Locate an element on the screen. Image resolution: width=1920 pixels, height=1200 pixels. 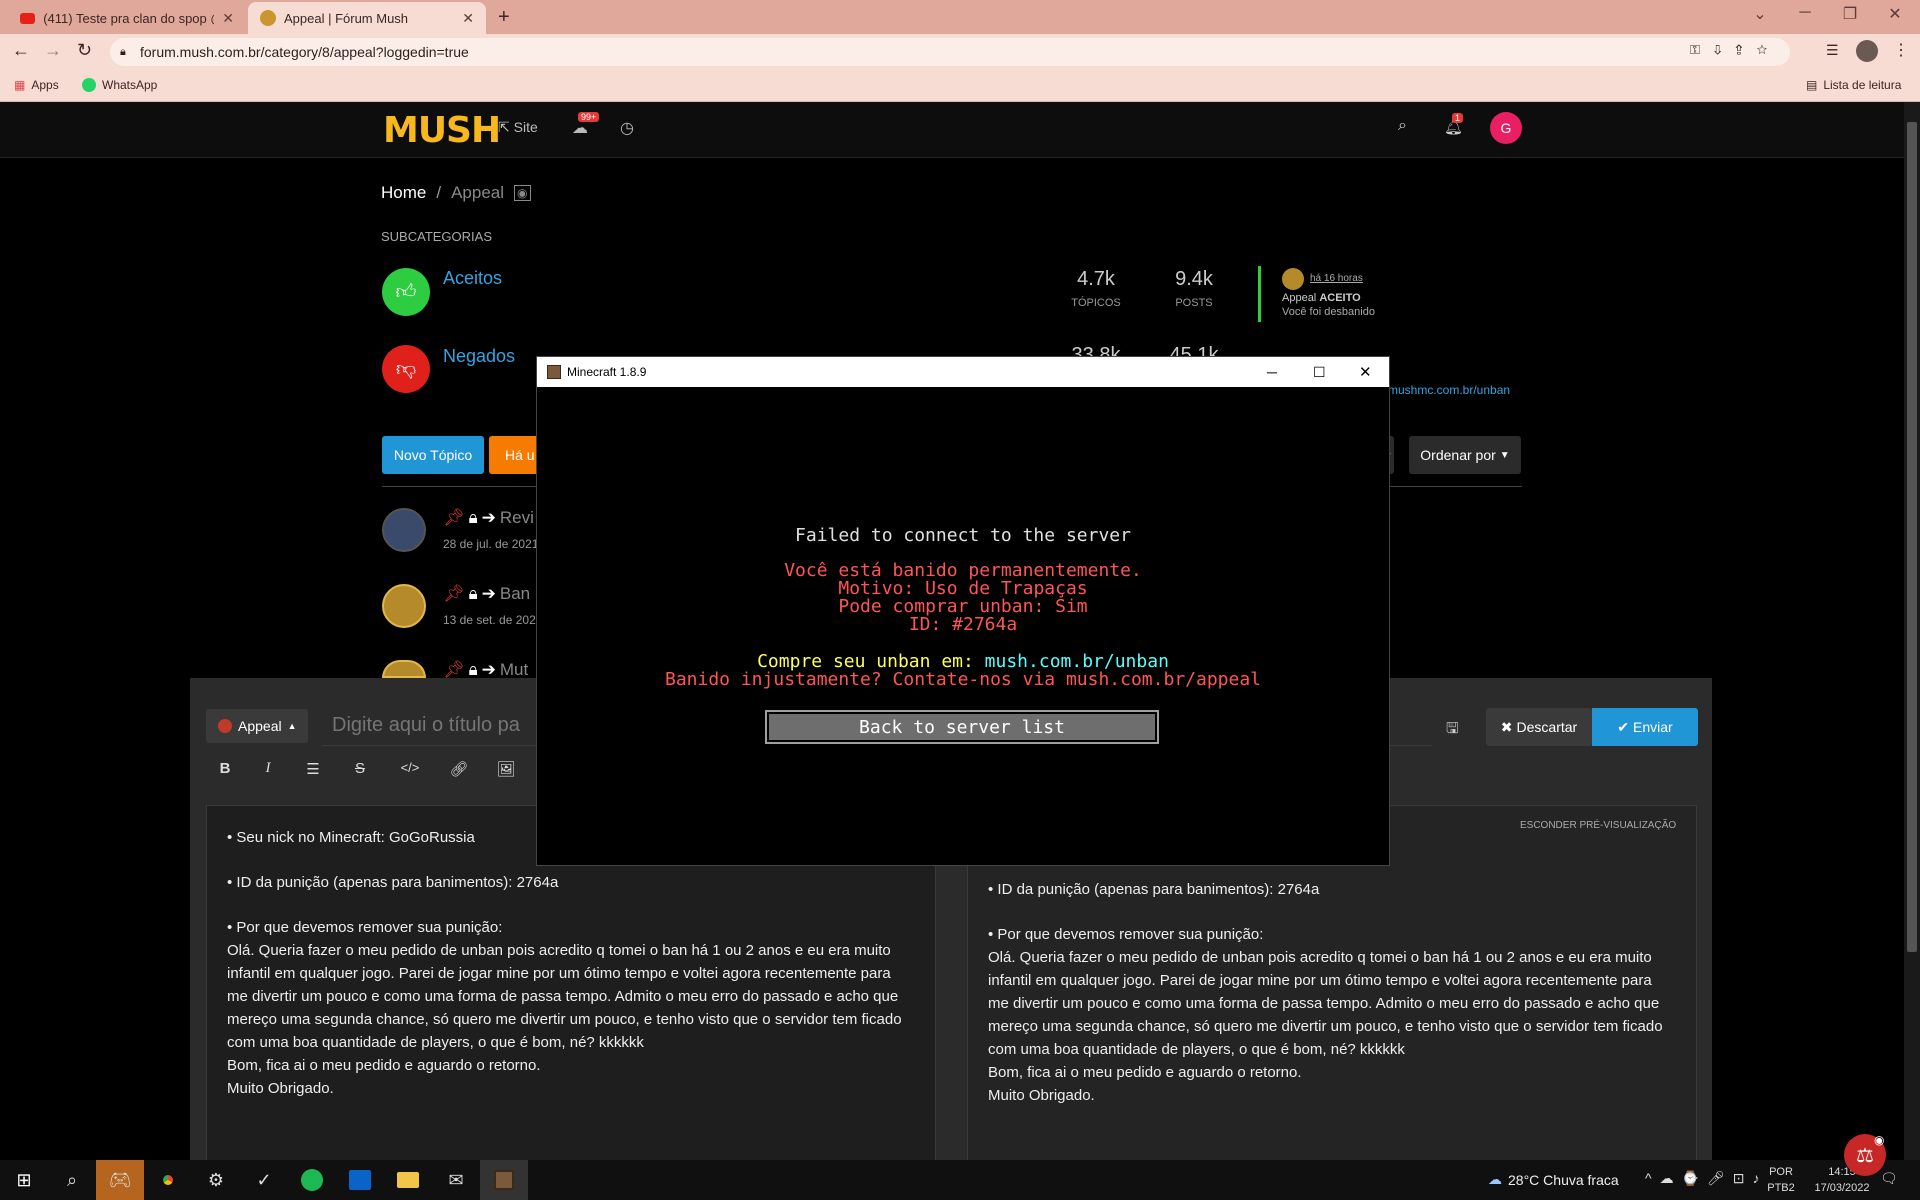
thumbs-down-icon: 👎︎ is located at coordinates (406, 369).